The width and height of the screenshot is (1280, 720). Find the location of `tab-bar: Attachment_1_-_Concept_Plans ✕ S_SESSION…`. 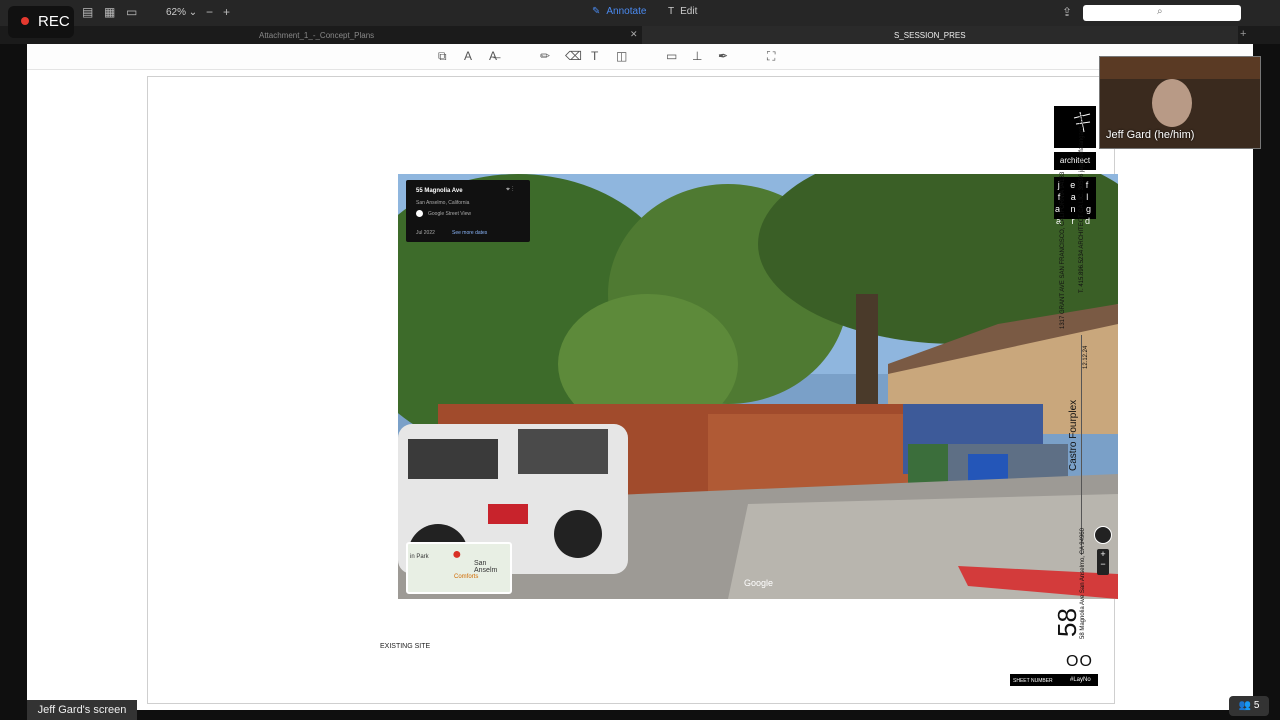

tab-bar: Attachment_1_-_Concept_Plans ✕ S_SESSION… is located at coordinates (640, 35).